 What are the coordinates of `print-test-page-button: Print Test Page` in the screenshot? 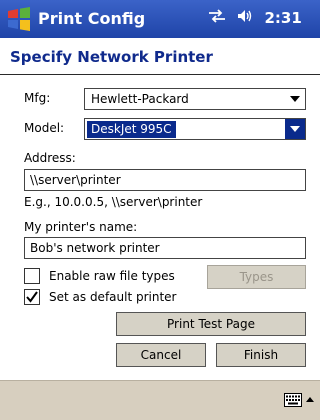 It's located at (211, 324).